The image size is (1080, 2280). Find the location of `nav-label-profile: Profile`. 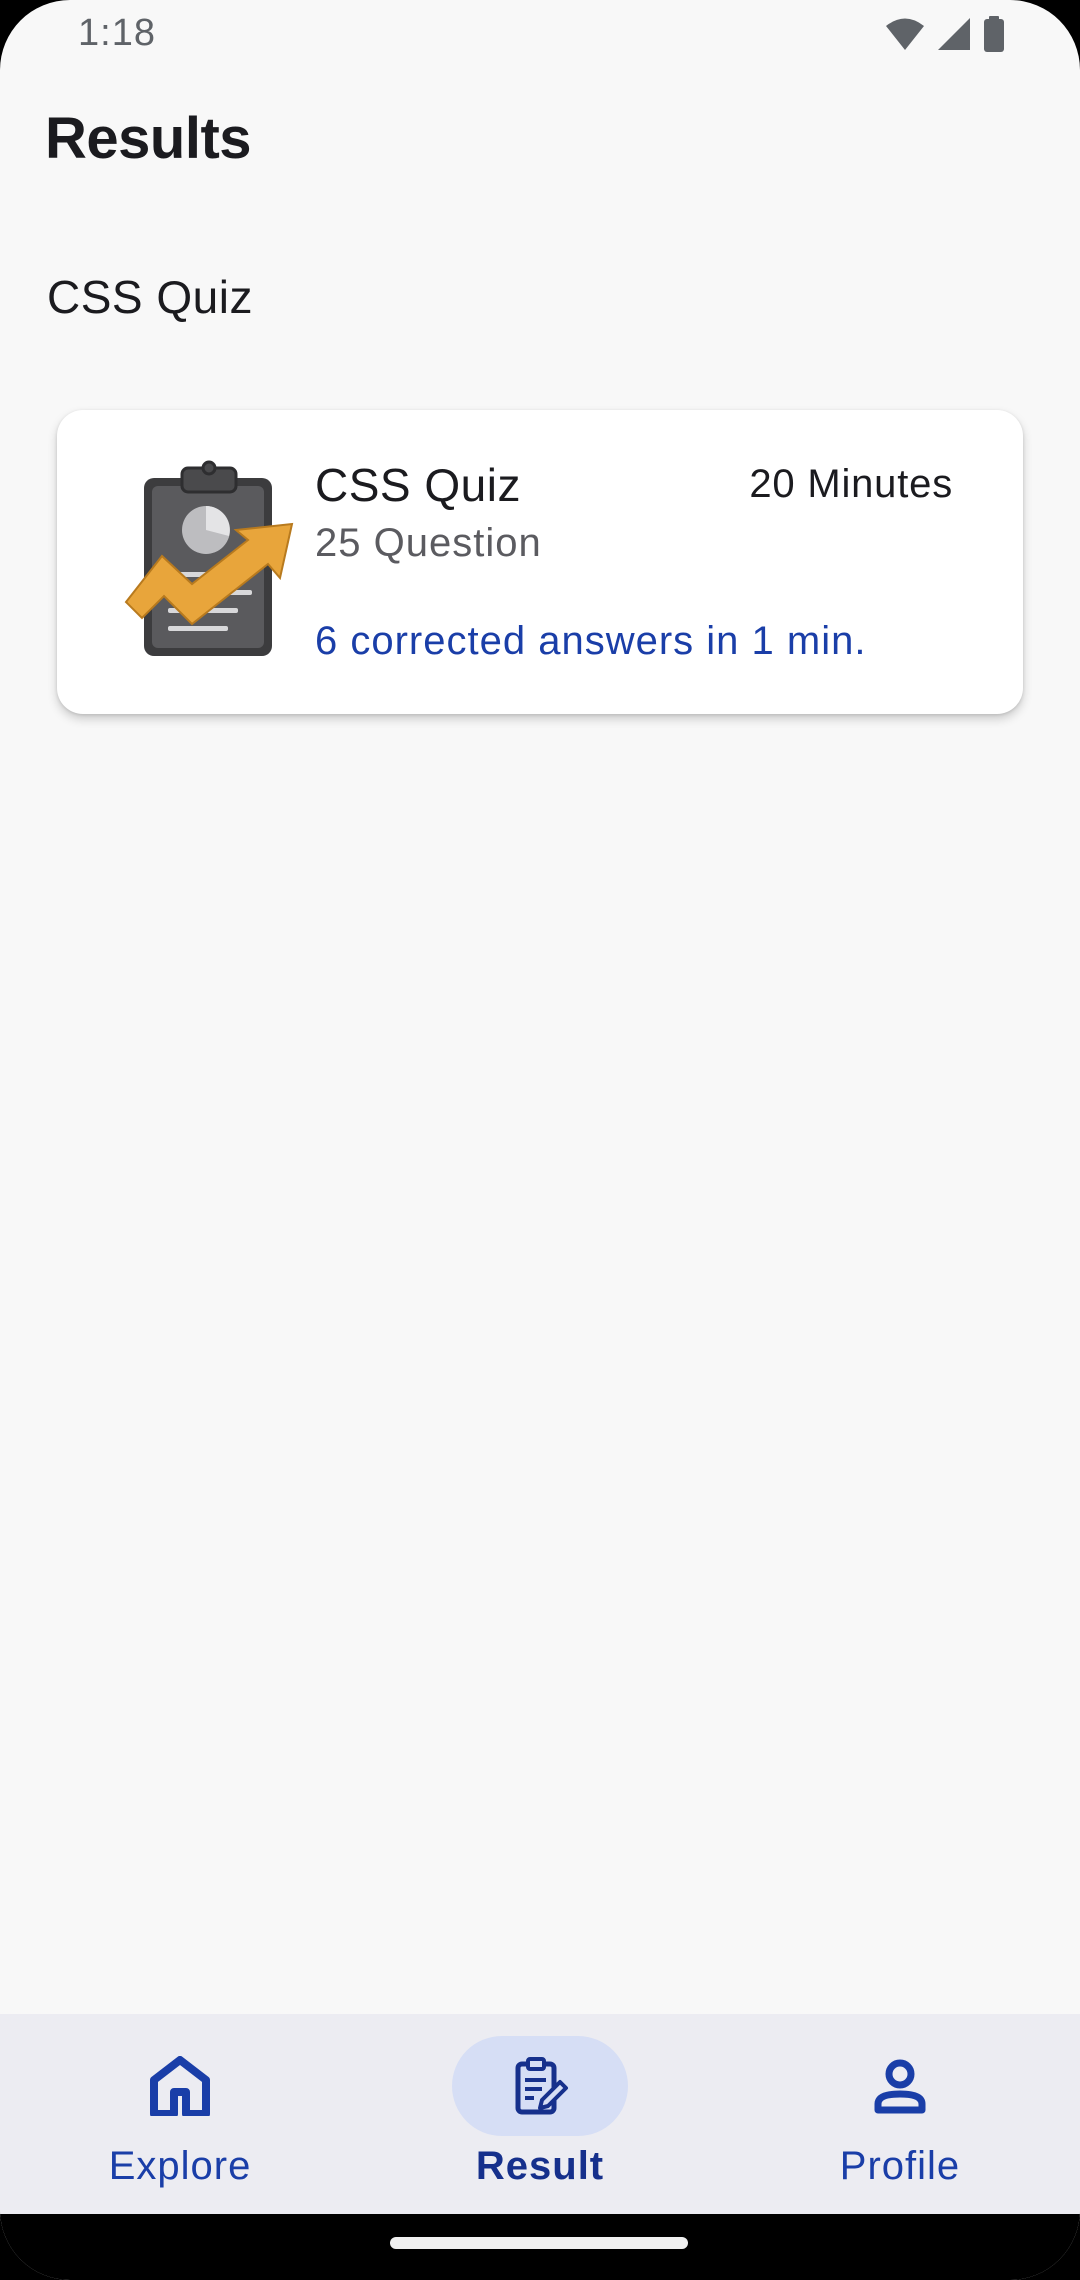

nav-label-profile: Profile is located at coordinates (900, 2166).